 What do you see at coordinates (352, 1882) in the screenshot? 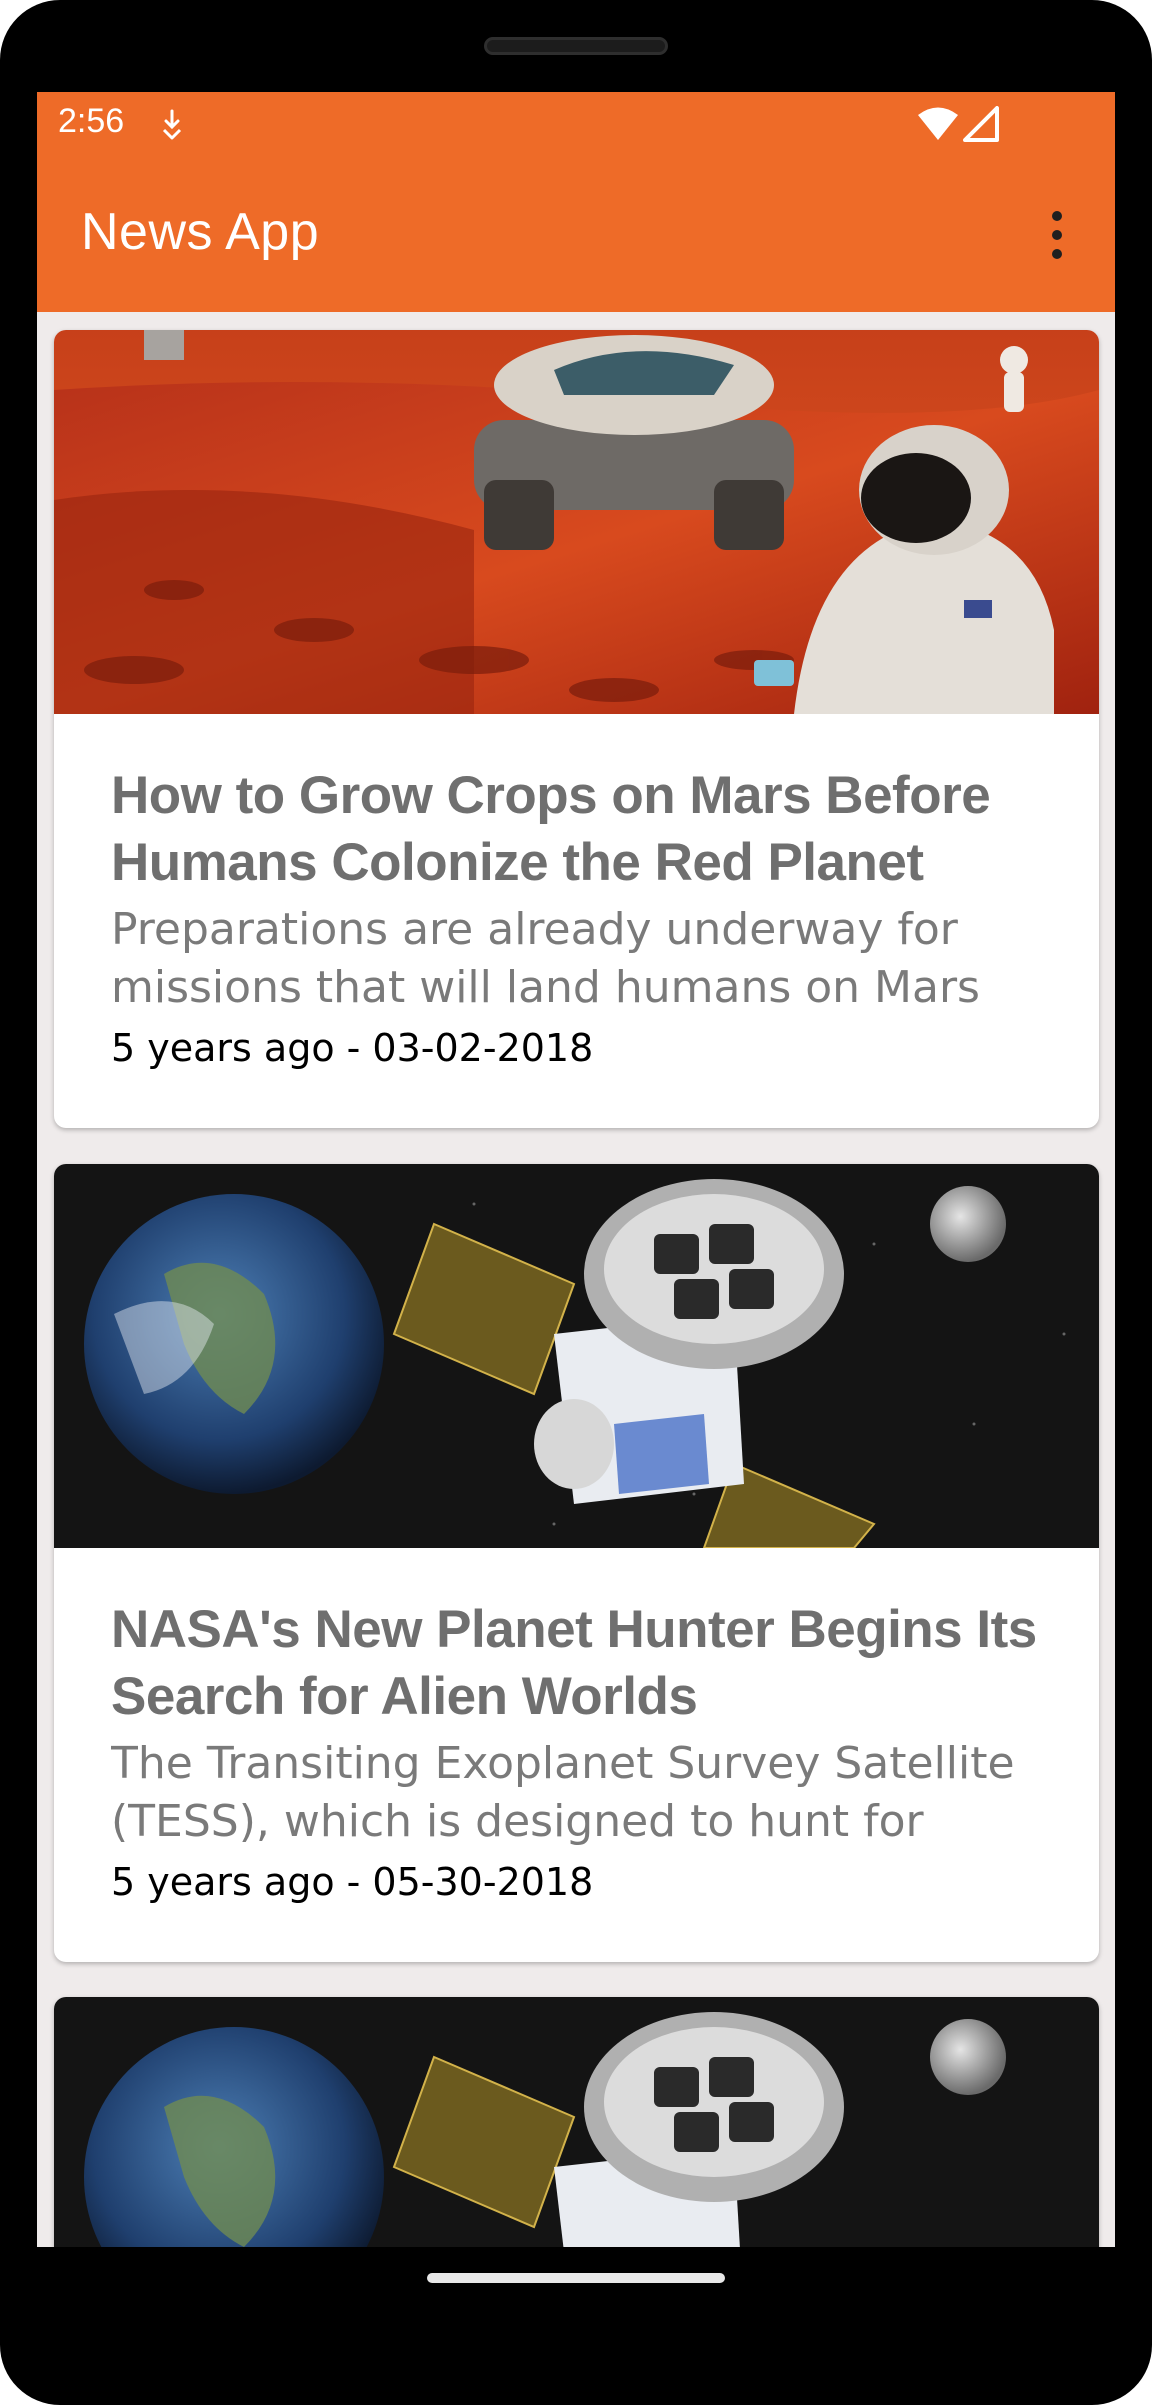
I see `article-date: 5 years ago - 05-30-2018` at bounding box center [352, 1882].